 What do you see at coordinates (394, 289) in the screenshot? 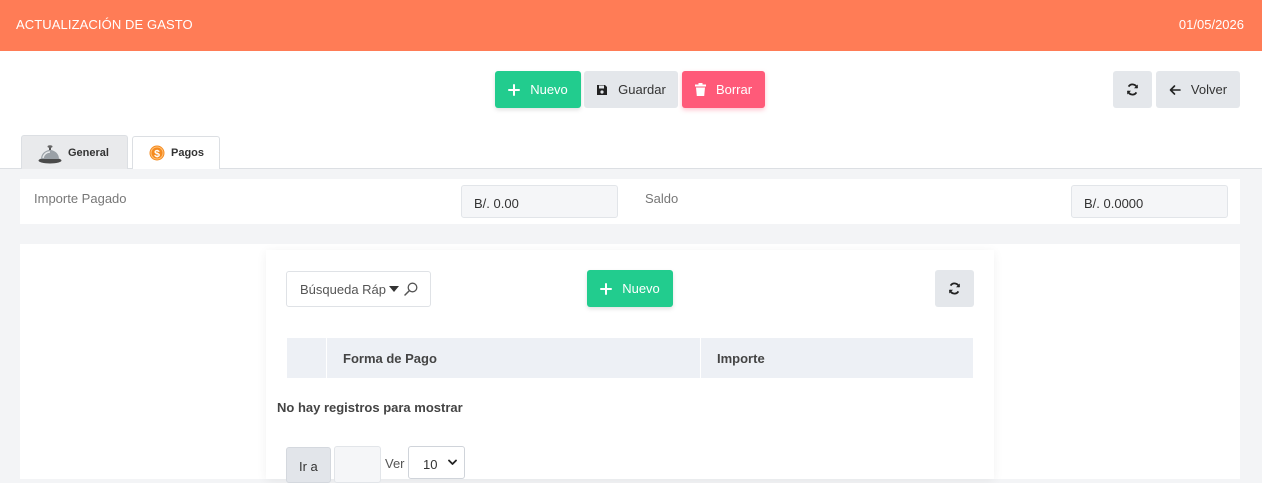
I see `caret-down-icon` at bounding box center [394, 289].